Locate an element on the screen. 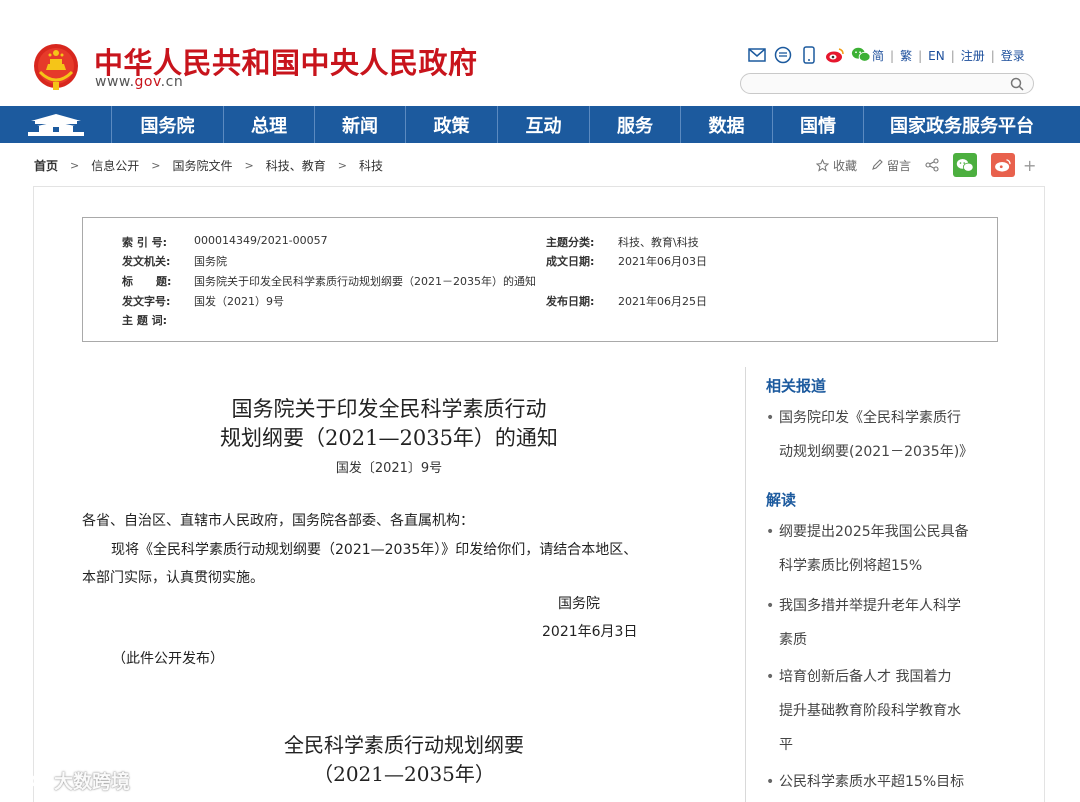  nav-item-policy: 政策 is located at coordinates (452, 124).